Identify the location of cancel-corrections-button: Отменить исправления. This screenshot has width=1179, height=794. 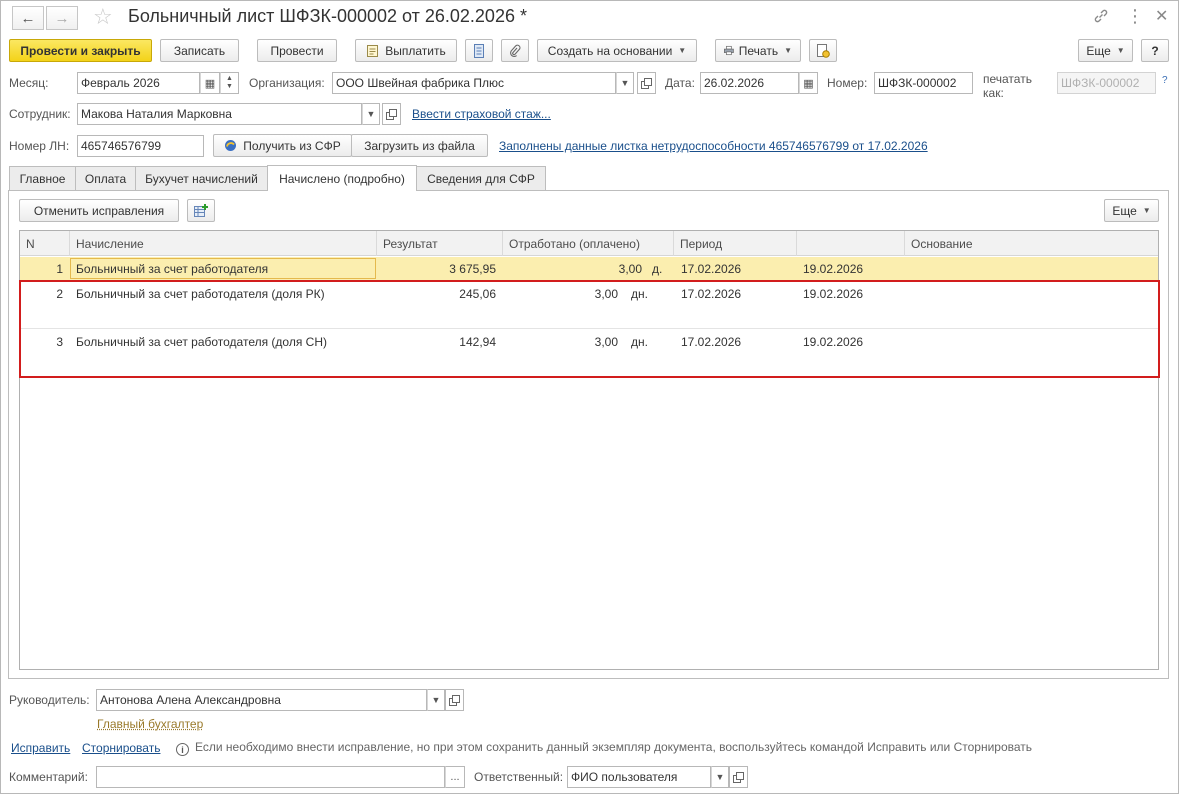
(99, 210).